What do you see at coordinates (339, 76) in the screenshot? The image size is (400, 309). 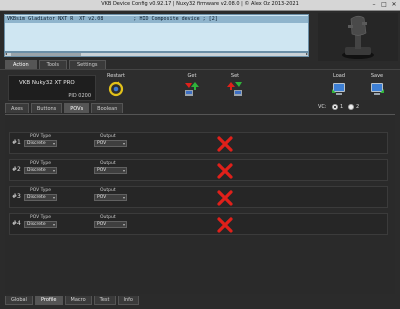 I see `load-label: Load` at bounding box center [339, 76].